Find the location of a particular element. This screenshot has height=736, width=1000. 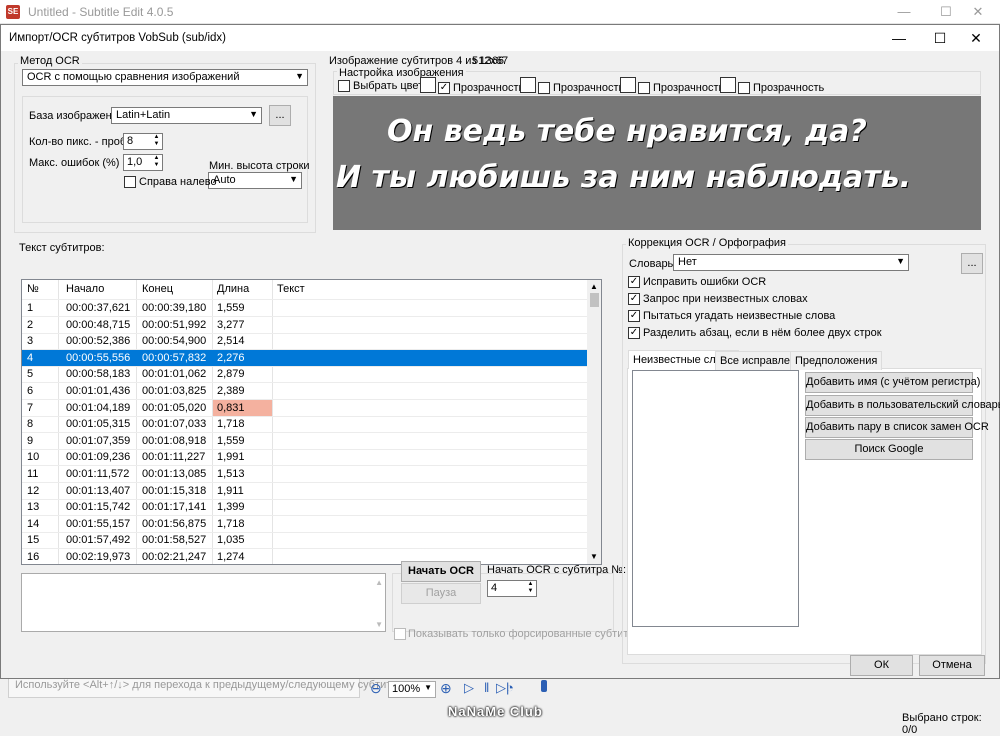

cell-end: 00:01:07,033 is located at coordinates (174, 424).